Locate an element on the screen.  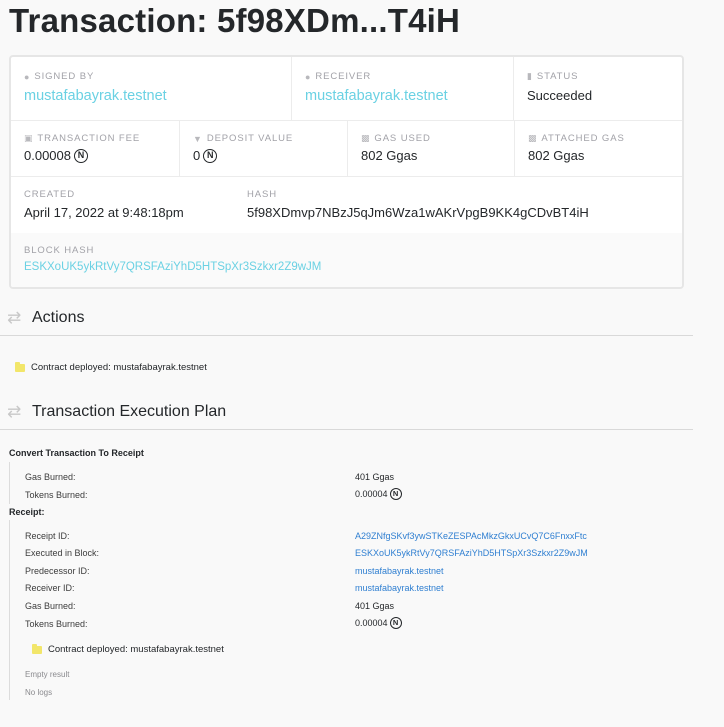
attached-gas-cell: ▩ ATTACHED GAS 802 Ggas is located at coordinates (598, 148).